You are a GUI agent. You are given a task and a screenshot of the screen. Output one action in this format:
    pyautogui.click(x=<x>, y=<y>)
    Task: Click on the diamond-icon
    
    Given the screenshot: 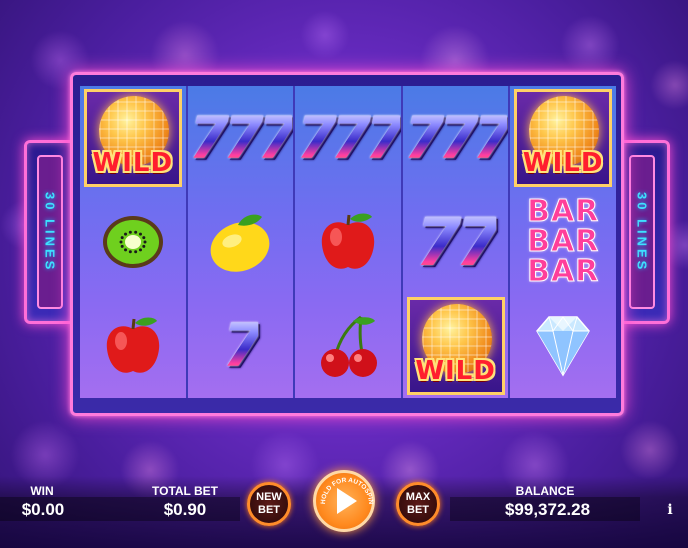 What is the action you would take?
    pyautogui.click(x=563, y=346)
    